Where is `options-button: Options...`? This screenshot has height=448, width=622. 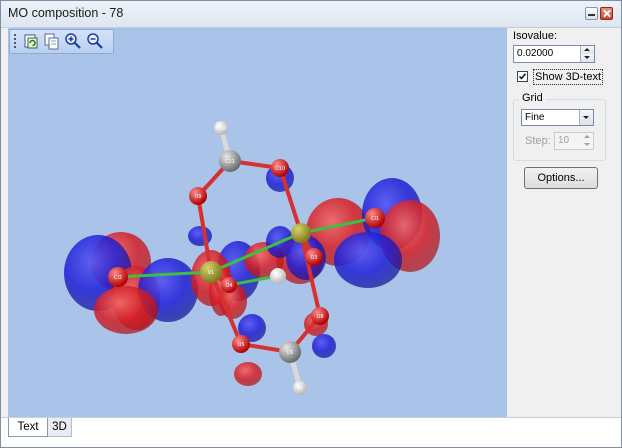 options-button: Options... is located at coordinates (561, 178).